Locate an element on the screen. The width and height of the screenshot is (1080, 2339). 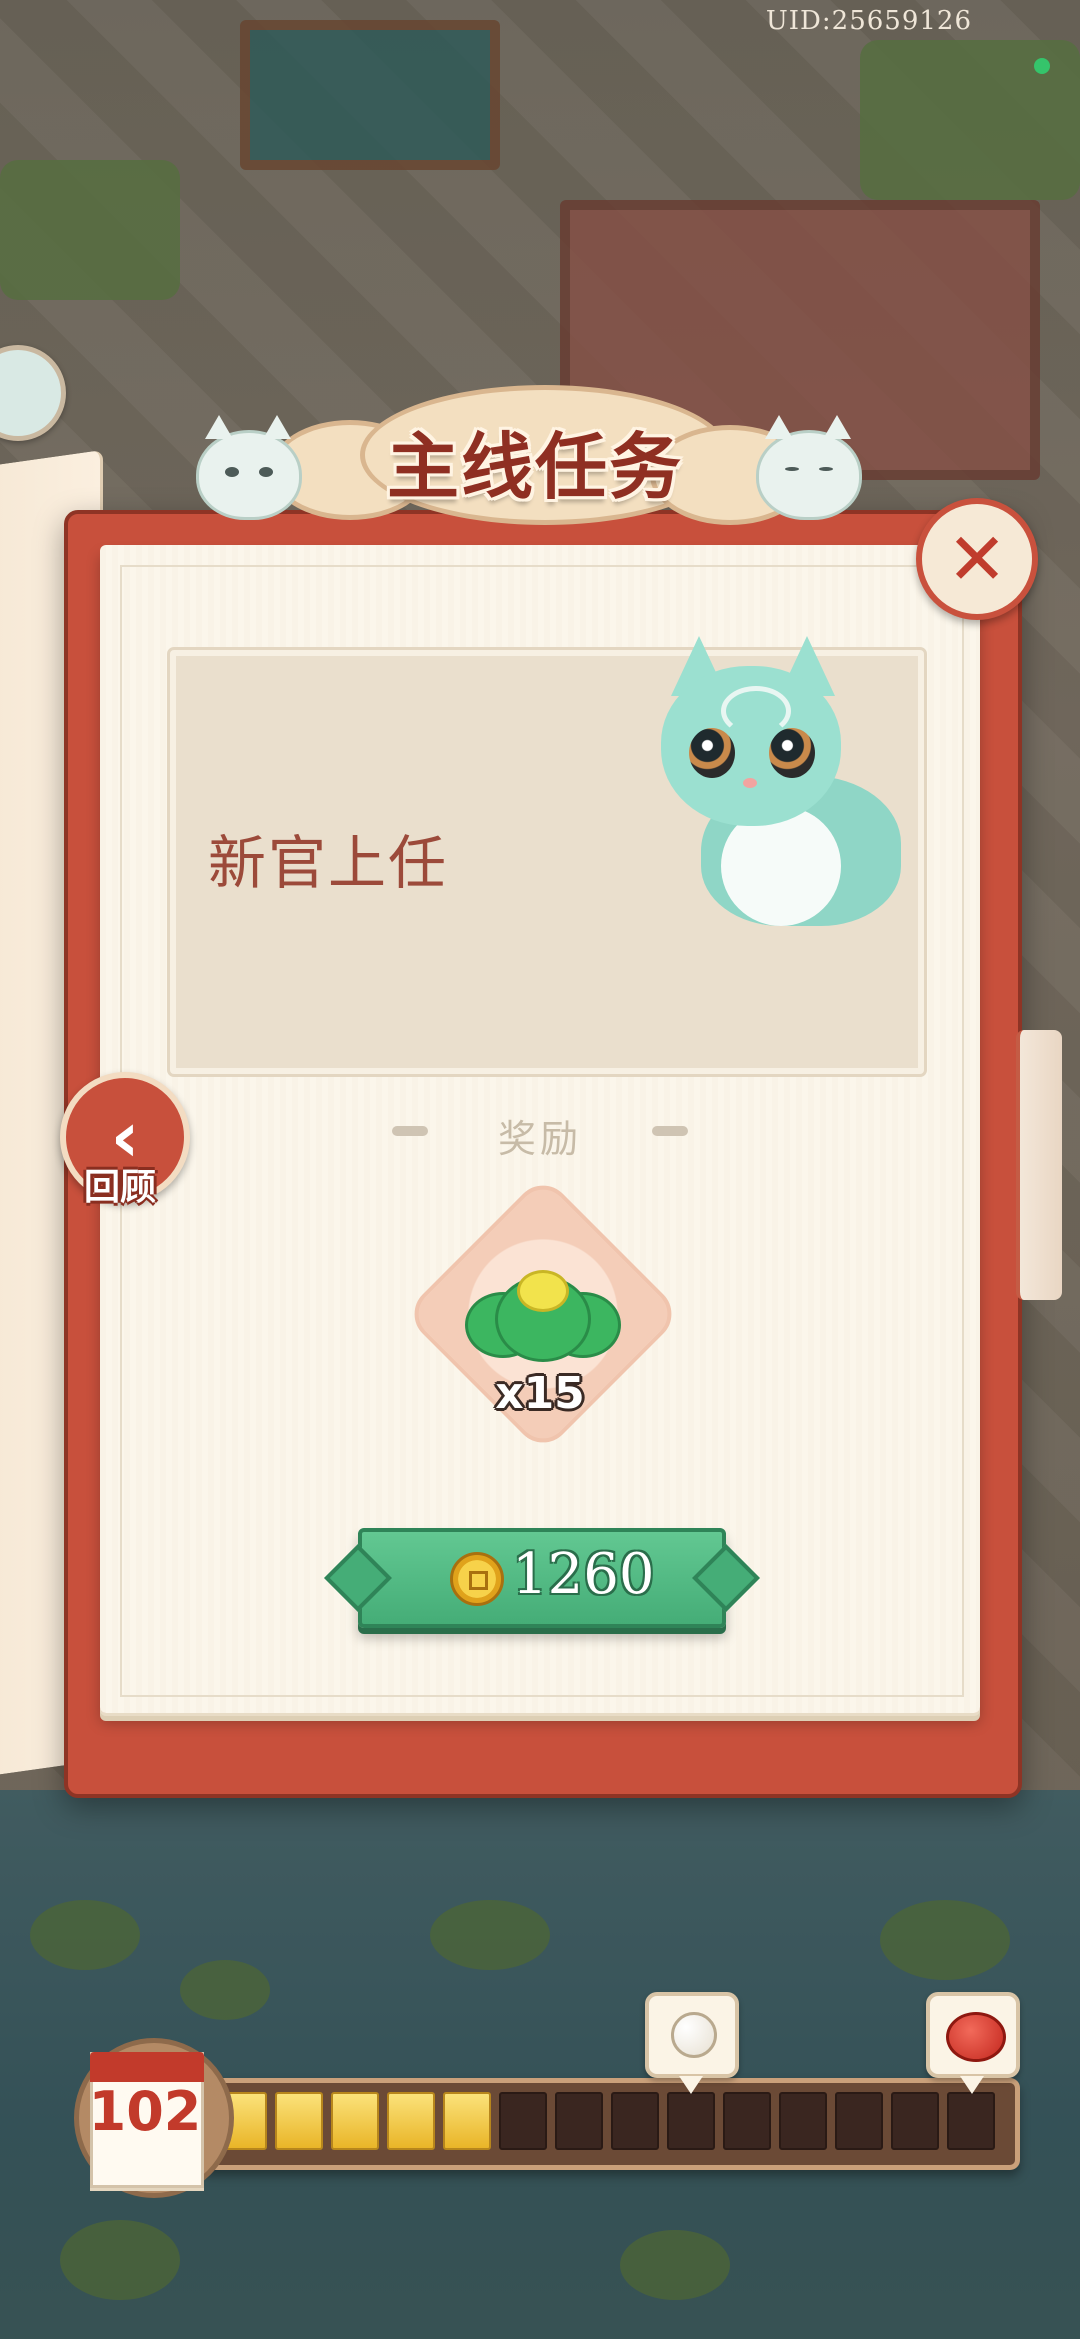
day-progress-bar is located at coordinates (610, 2124).